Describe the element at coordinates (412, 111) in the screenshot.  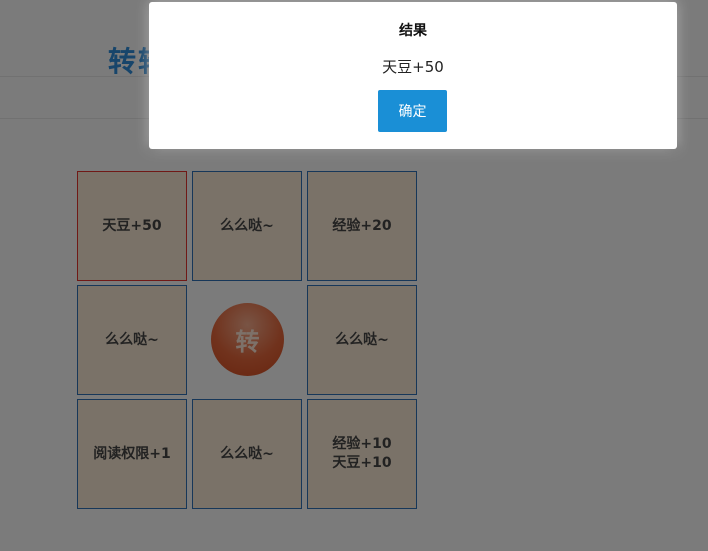
I see `confirm-button: 确定` at that location.